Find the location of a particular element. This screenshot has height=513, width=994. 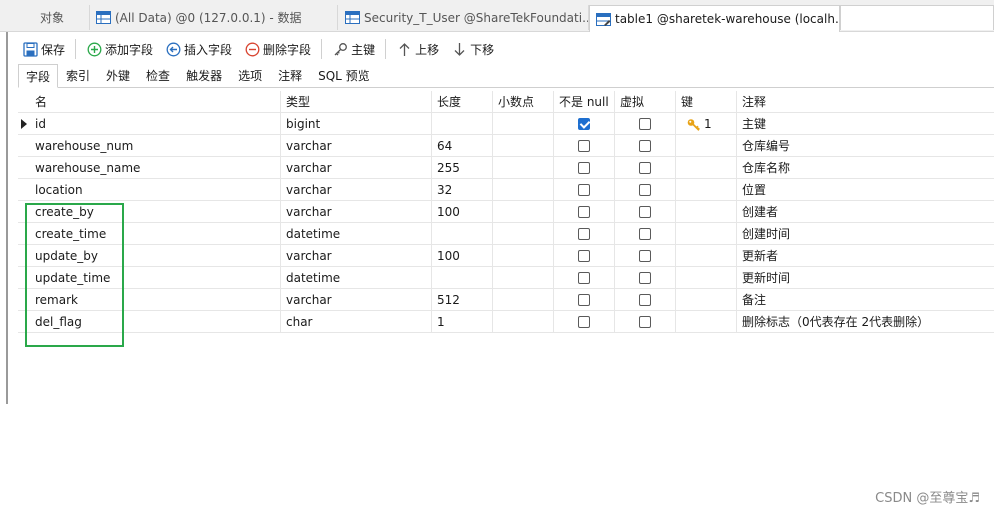

move-down-button: 下移 is located at coordinates (472, 49).